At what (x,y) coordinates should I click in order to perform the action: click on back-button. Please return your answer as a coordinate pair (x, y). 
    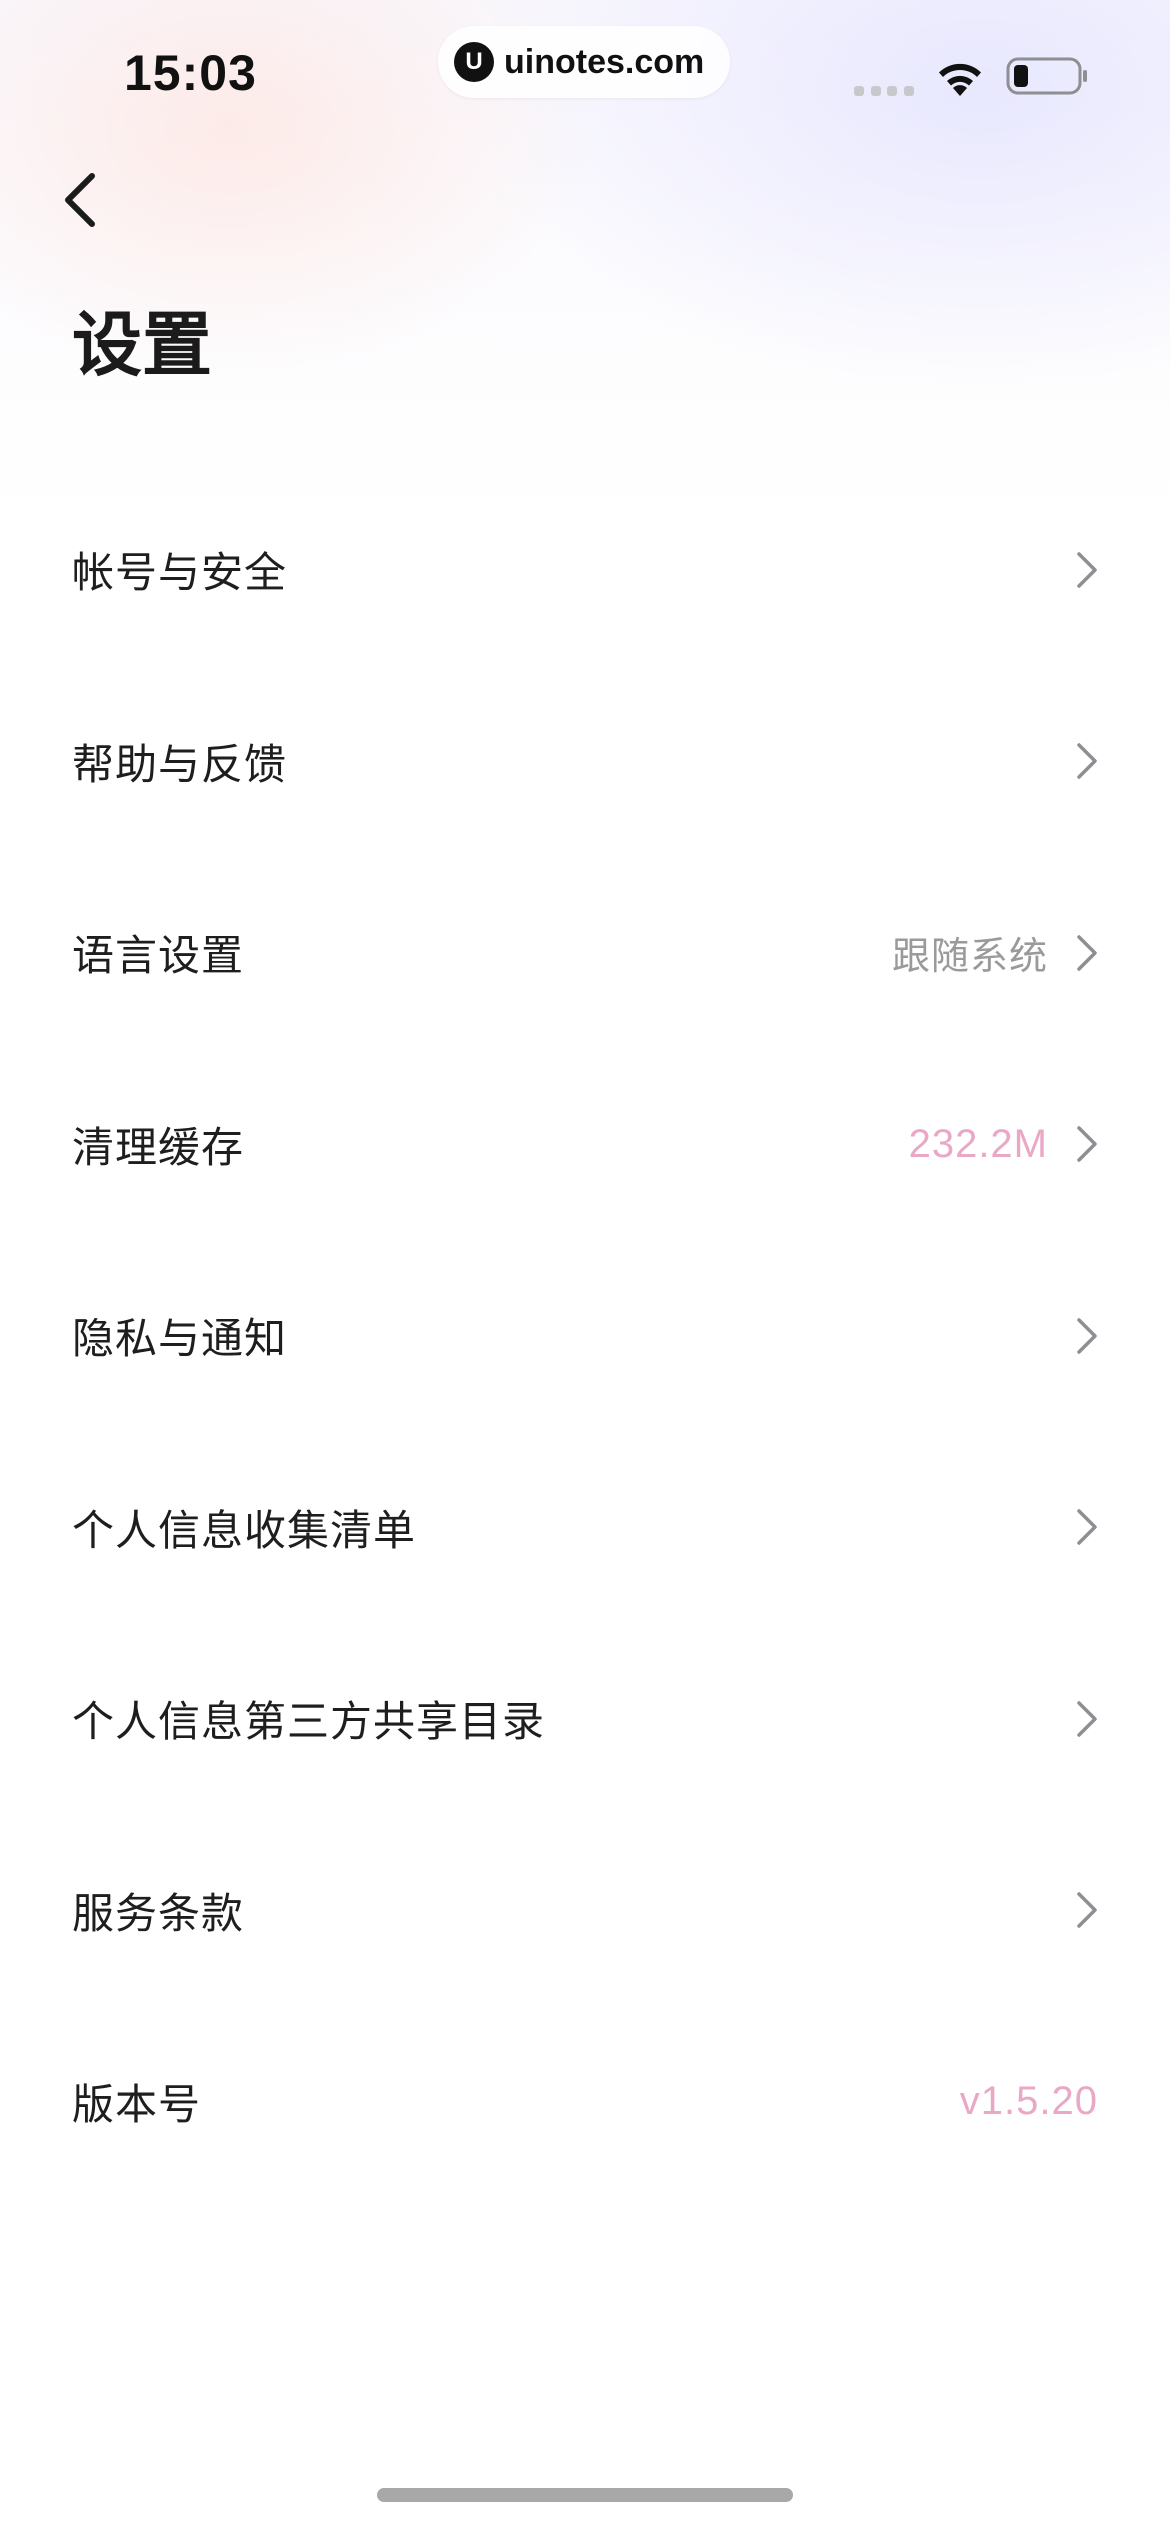
    Looking at the image, I should click on (100, 200).